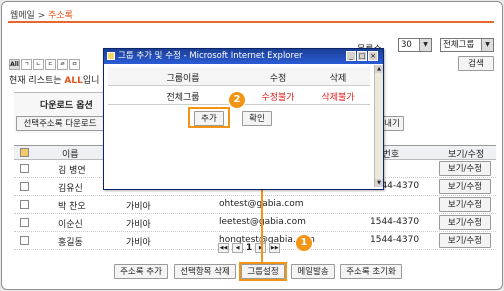 This screenshot has height=291, width=504. What do you see at coordinates (62, 64) in the screenshot?
I see `alpha-rieul: ㄹ` at bounding box center [62, 64].